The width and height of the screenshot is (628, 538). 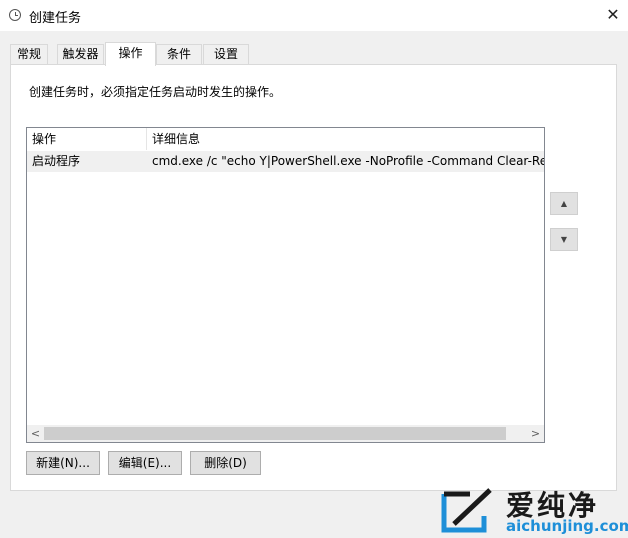 What do you see at coordinates (179, 54) in the screenshot?
I see `tab-conditions: 条件` at bounding box center [179, 54].